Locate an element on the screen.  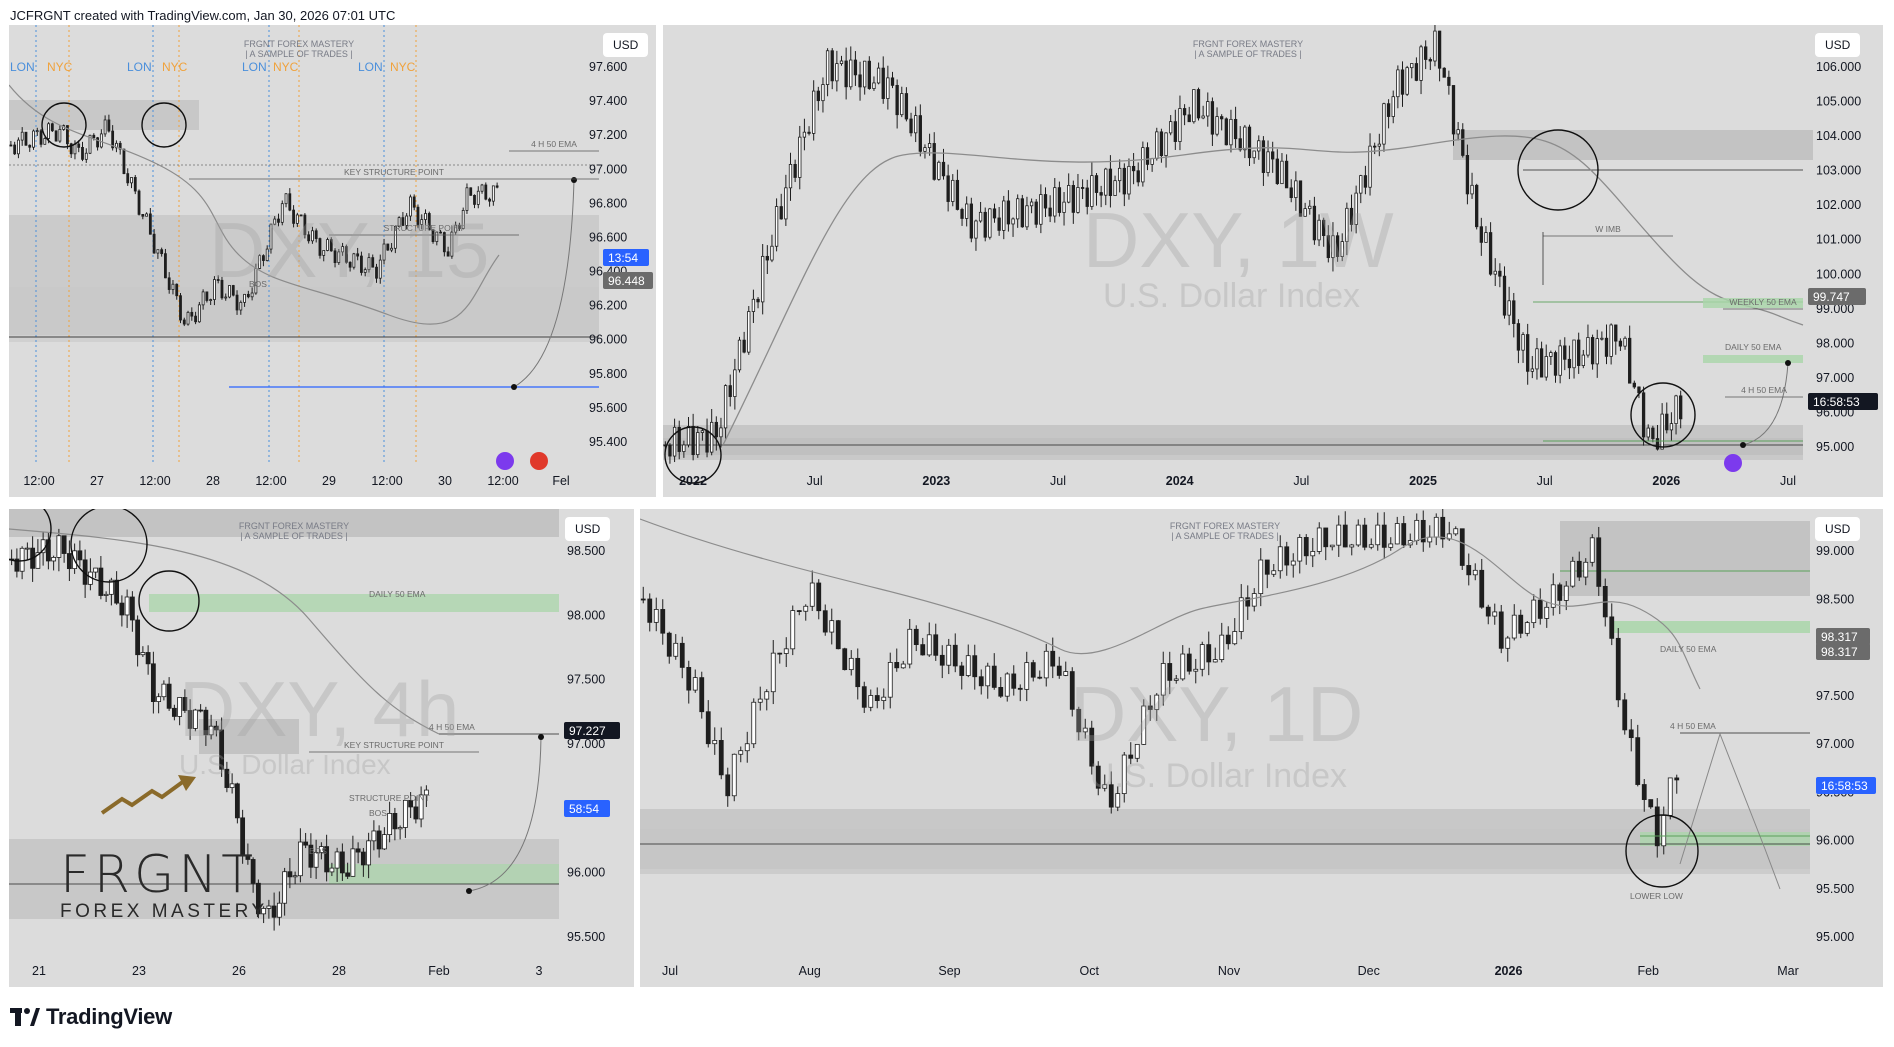
projection-point is located at coordinates (1743, 445).